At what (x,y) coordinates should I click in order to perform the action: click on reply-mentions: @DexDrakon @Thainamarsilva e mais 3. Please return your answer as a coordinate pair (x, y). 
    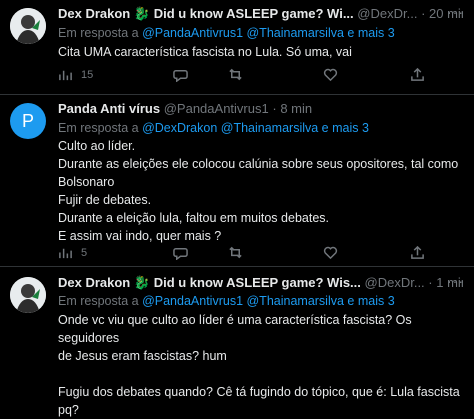
    Looking at the image, I should click on (255, 128).